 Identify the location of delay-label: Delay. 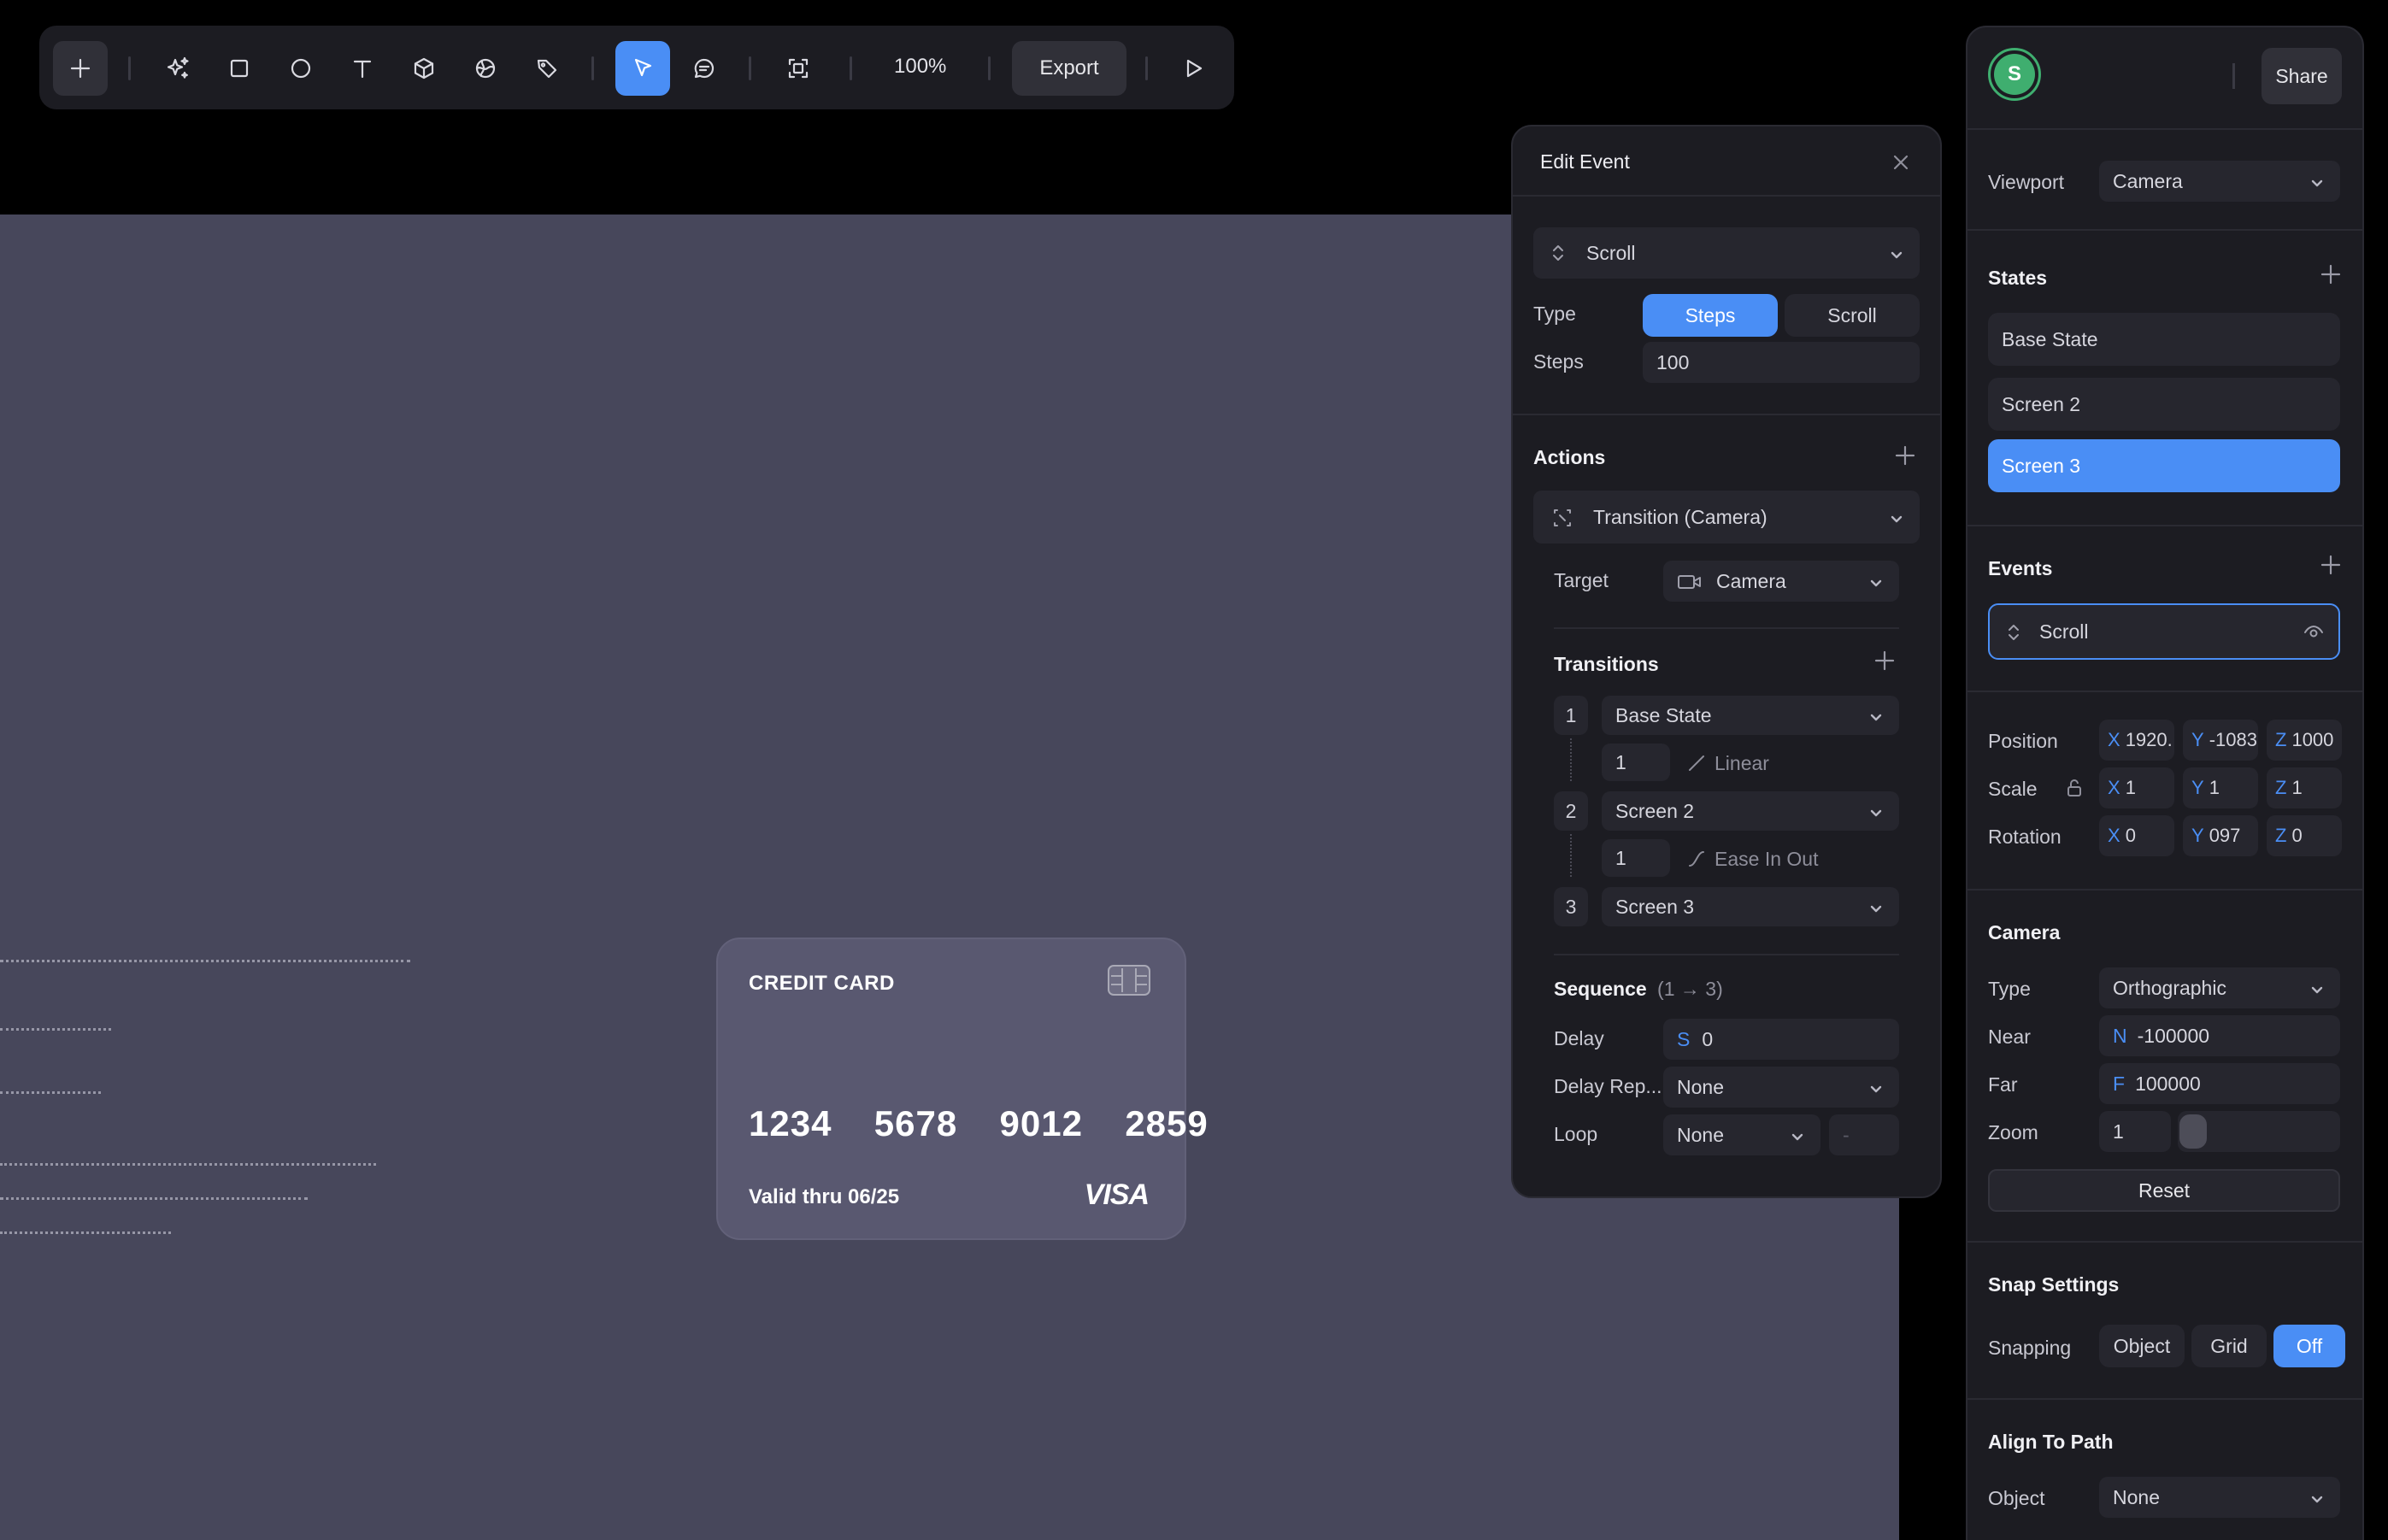
(1579, 1038).